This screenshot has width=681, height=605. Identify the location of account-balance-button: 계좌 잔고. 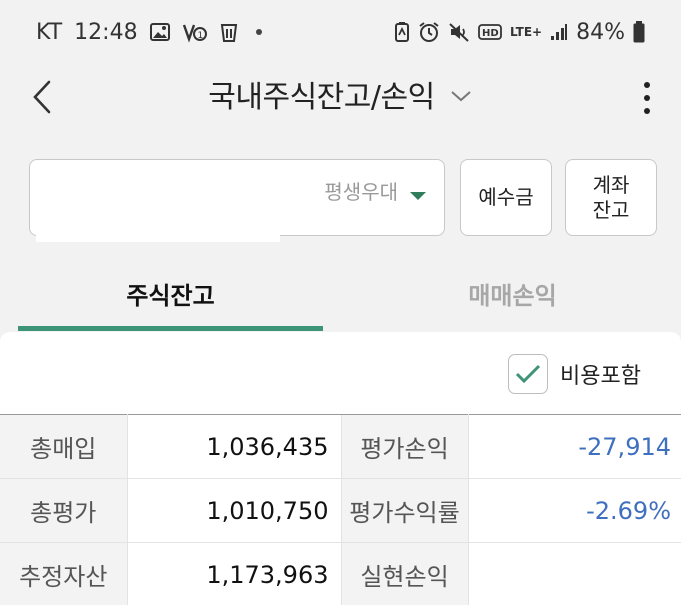
(611, 197).